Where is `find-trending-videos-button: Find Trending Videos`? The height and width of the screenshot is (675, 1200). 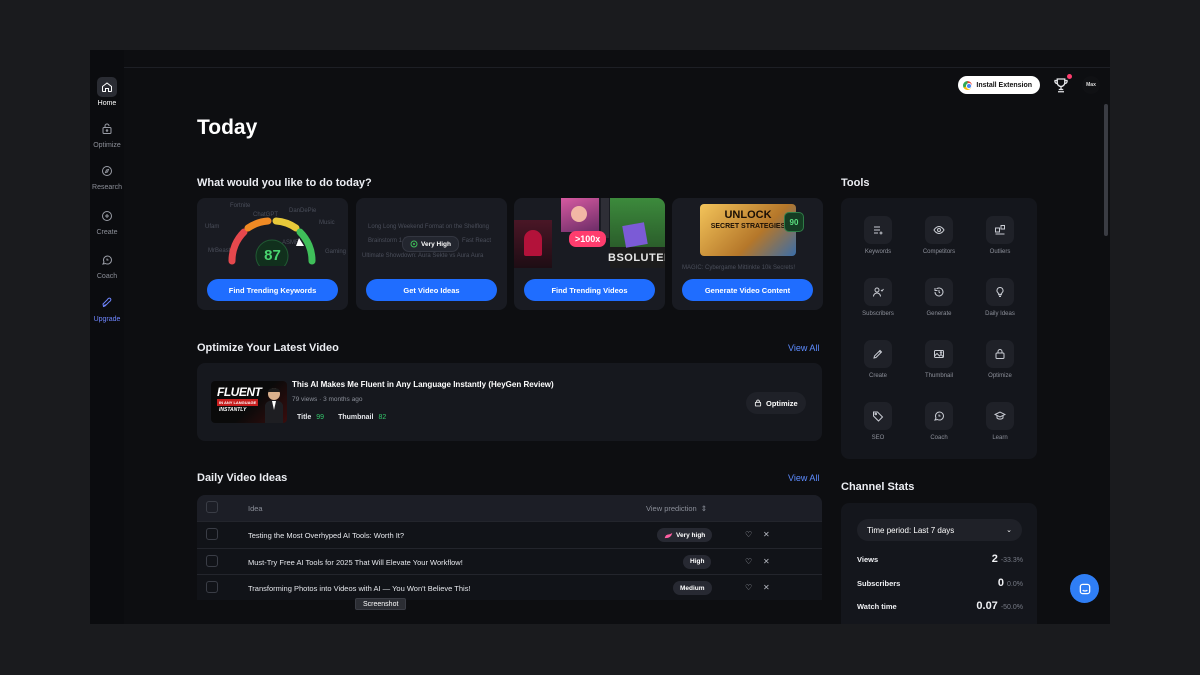 find-trending-videos-button: Find Trending Videos is located at coordinates (589, 290).